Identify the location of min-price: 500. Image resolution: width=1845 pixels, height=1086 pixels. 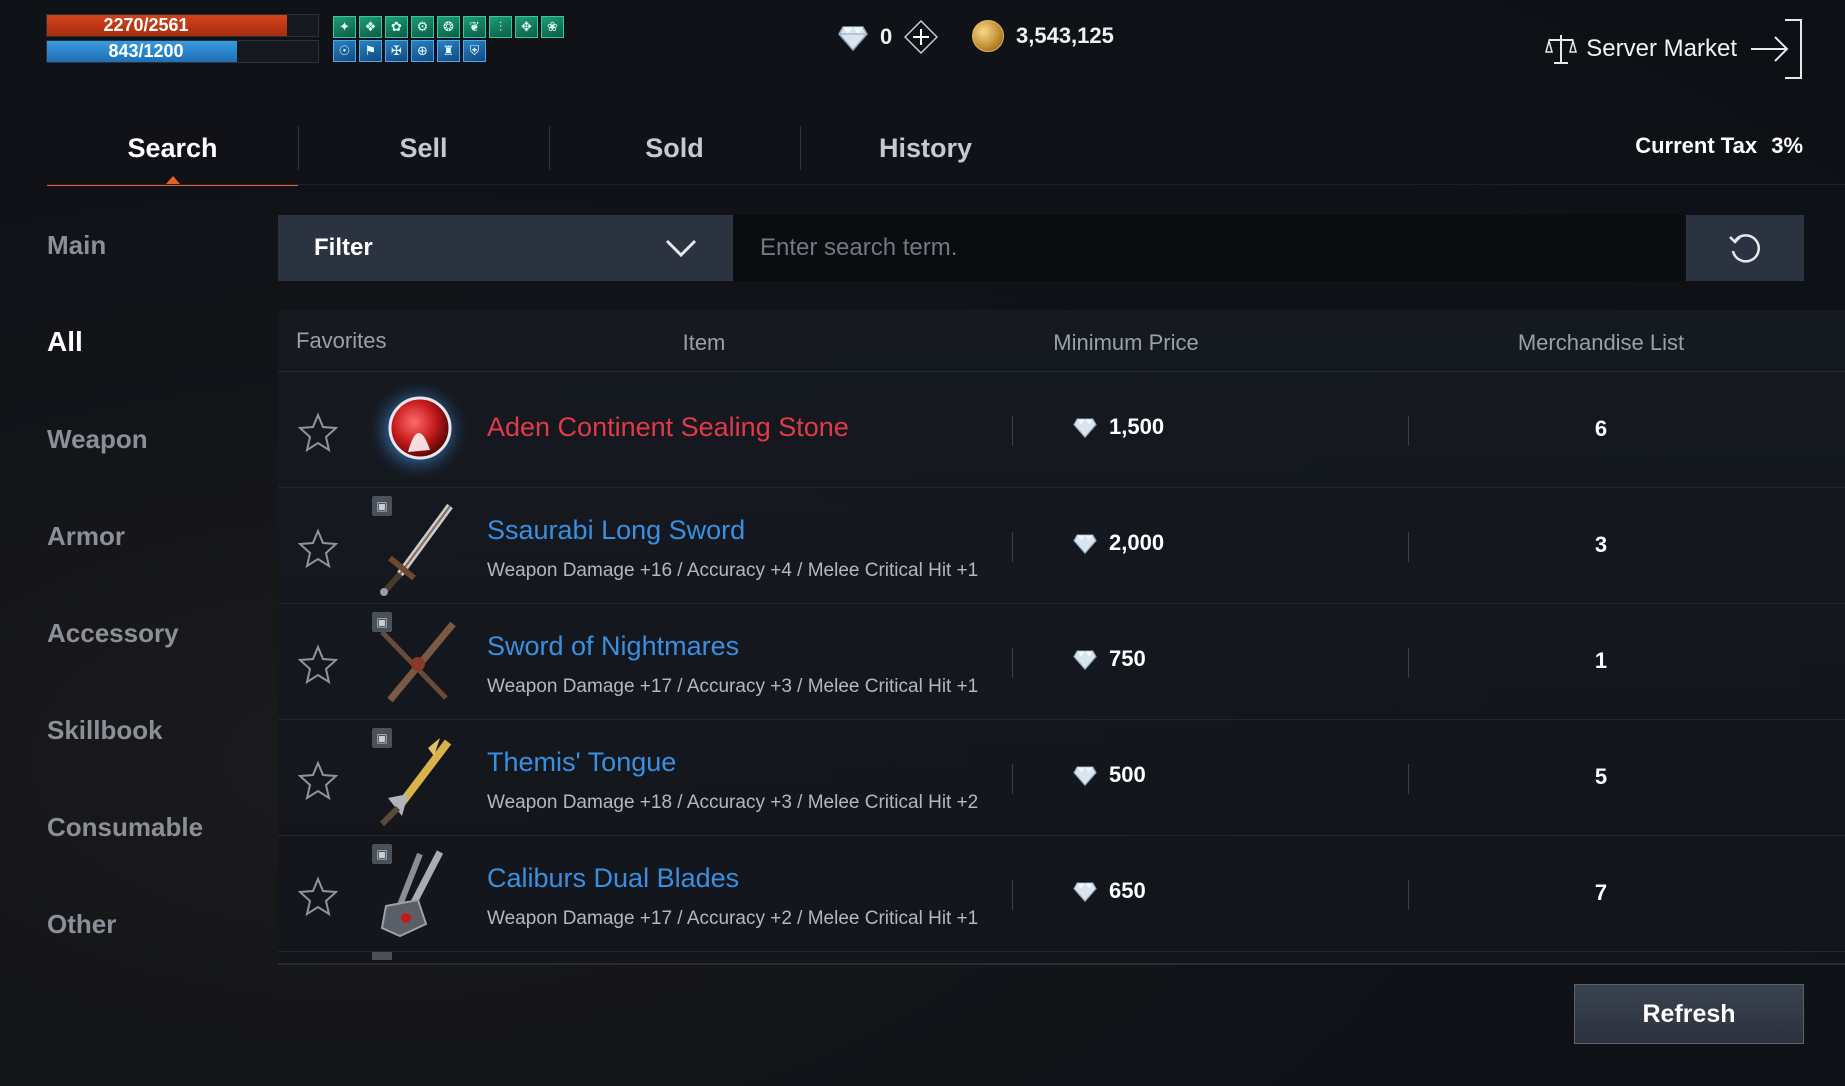
(1109, 775).